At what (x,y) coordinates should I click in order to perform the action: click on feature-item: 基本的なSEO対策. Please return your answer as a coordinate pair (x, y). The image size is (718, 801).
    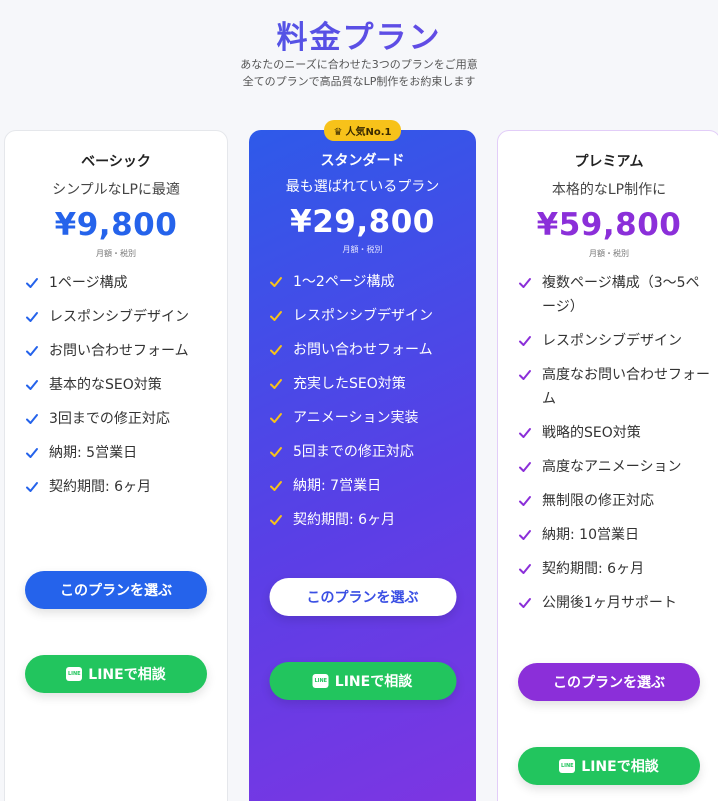
    Looking at the image, I should click on (121, 385).